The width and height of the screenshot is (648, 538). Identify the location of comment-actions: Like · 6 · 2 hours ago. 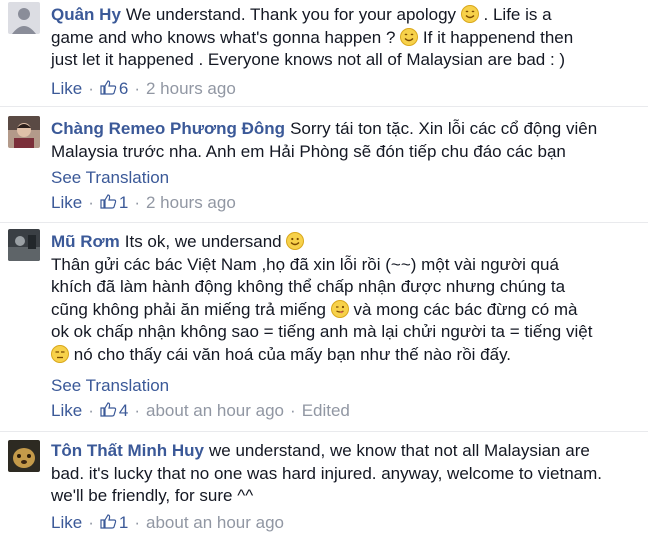
(143, 88).